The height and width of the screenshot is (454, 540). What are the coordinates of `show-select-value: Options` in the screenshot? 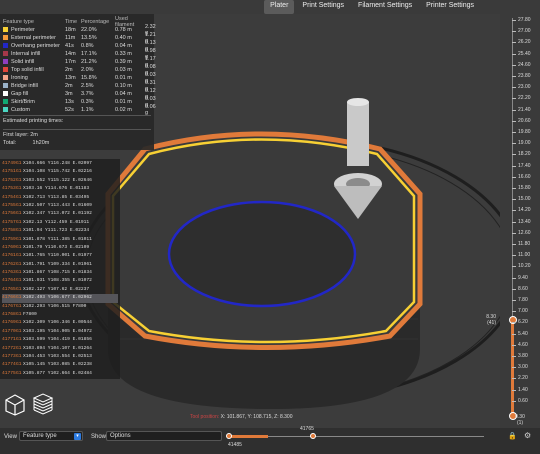 It's located at (120, 436).